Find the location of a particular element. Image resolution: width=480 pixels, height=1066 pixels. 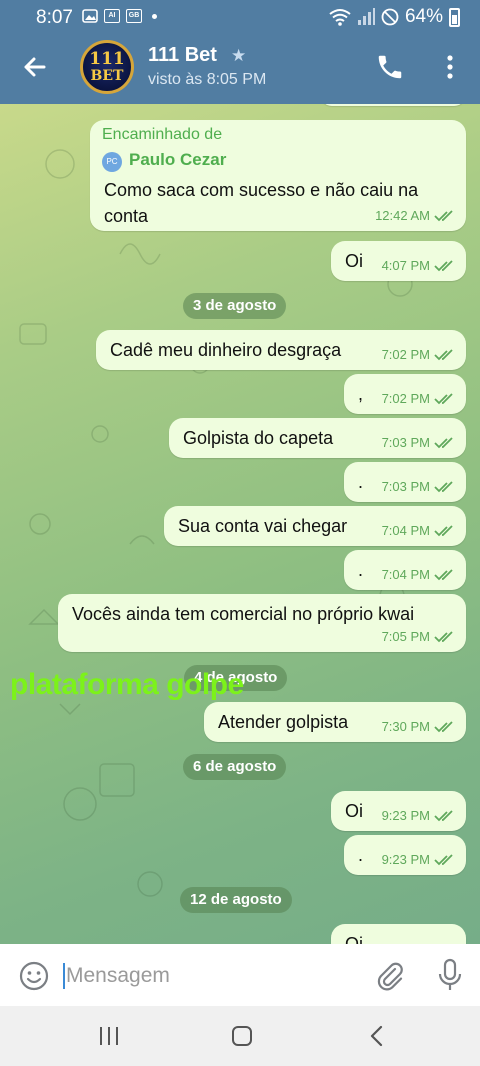

message-text: , is located at coordinates (361, 394).